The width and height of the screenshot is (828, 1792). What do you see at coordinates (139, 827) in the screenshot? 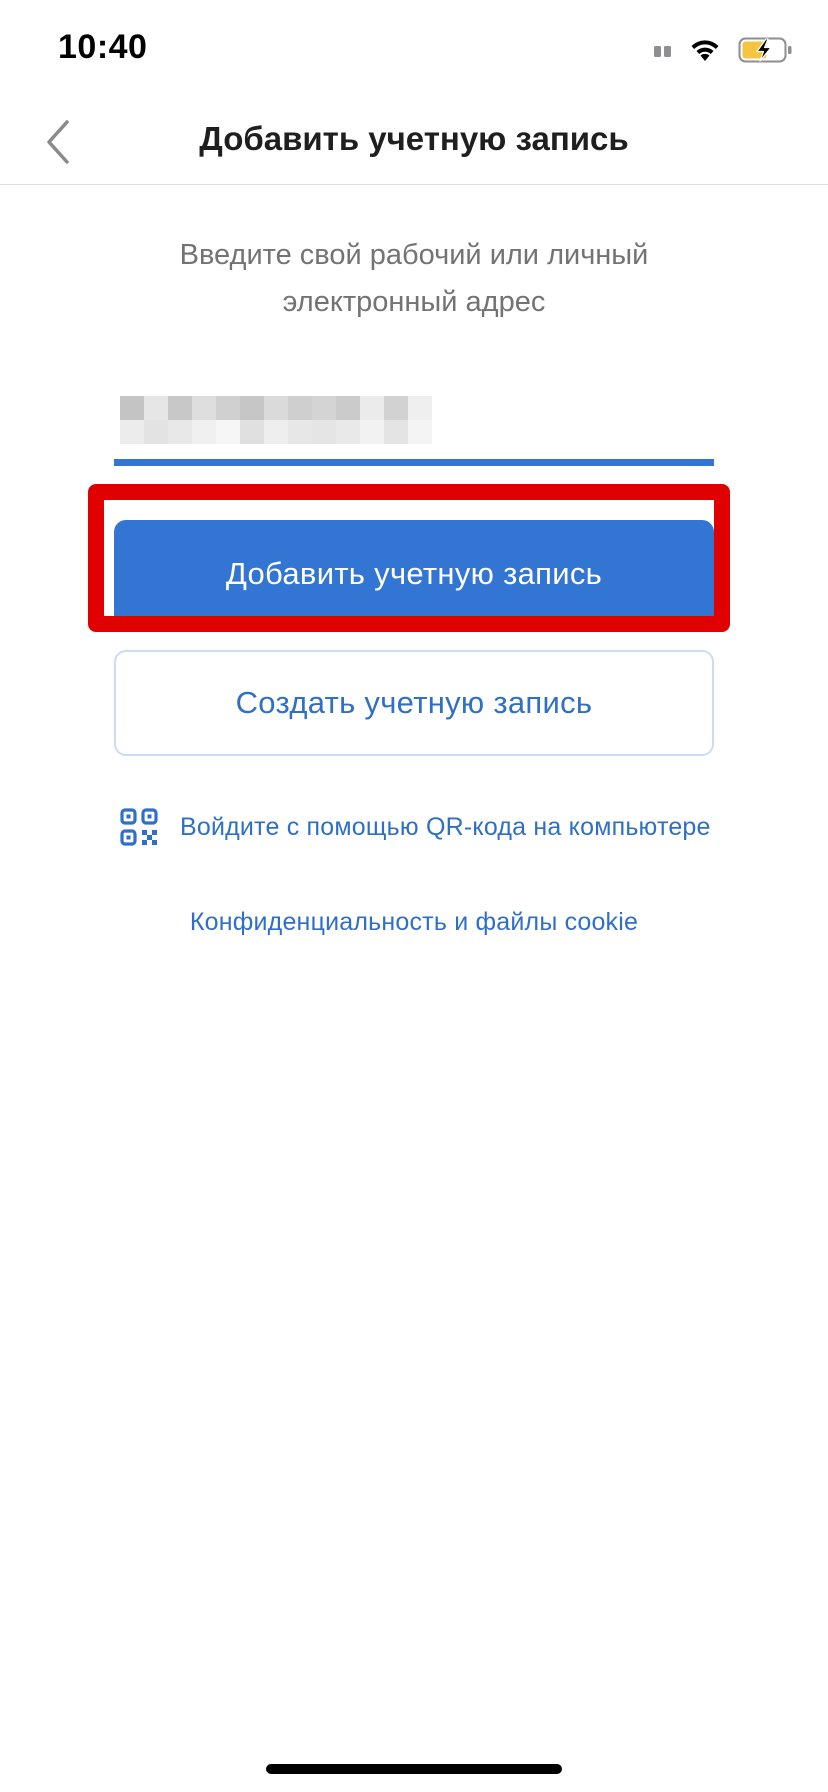
I see `qr-code-icon` at bounding box center [139, 827].